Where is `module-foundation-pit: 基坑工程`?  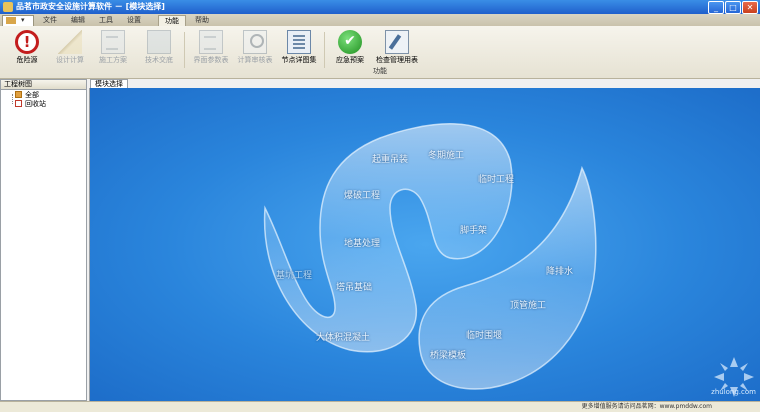 module-foundation-pit: 基坑工程 is located at coordinates (294, 274).